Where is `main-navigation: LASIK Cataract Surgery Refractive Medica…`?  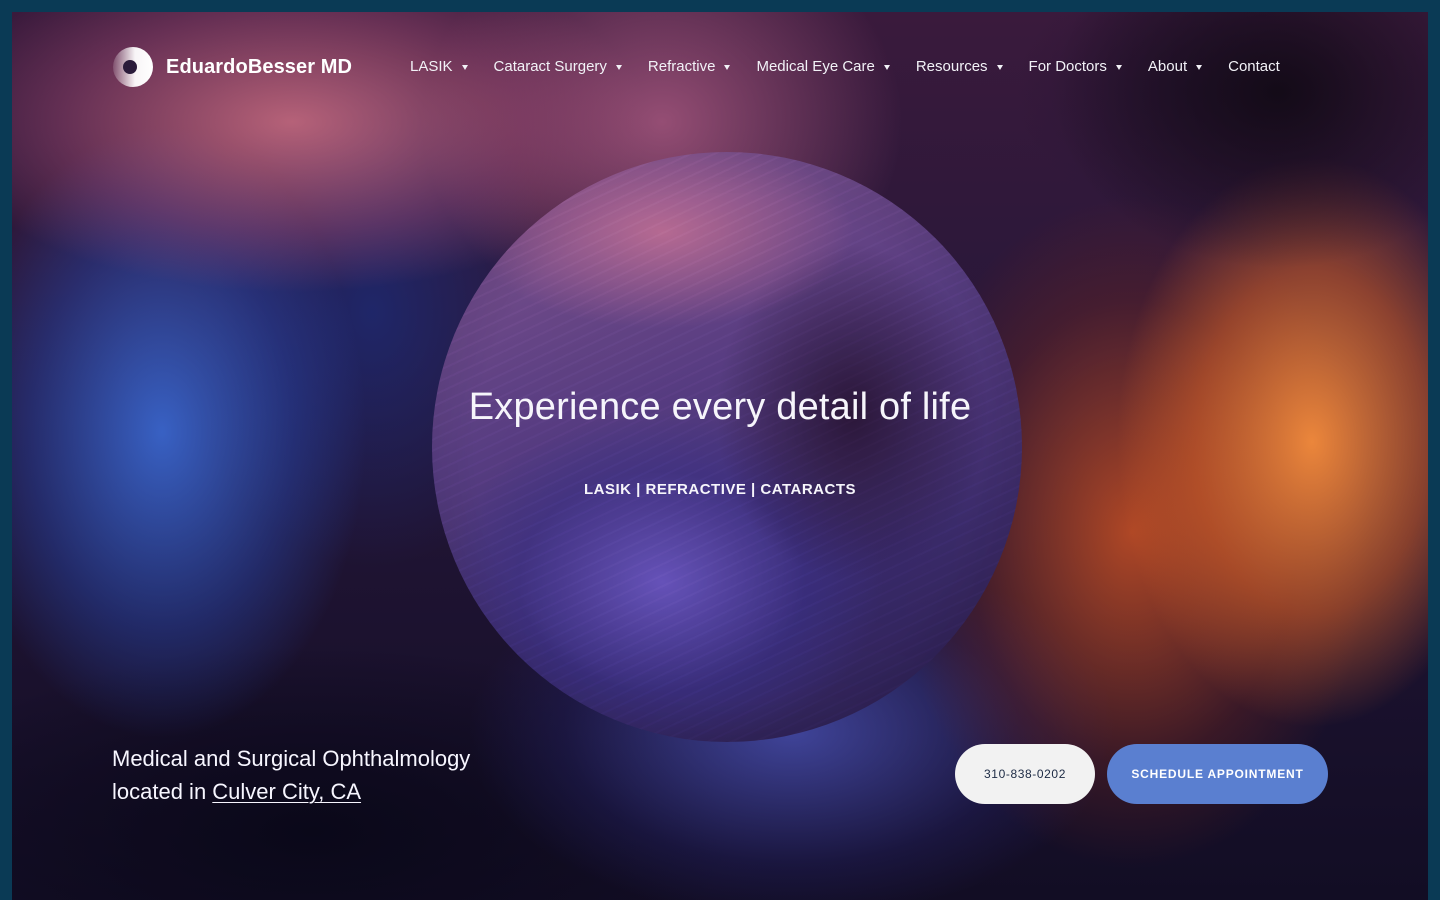
main-navigation: LASIK Cataract Surgery Refractive Medica… is located at coordinates (845, 66).